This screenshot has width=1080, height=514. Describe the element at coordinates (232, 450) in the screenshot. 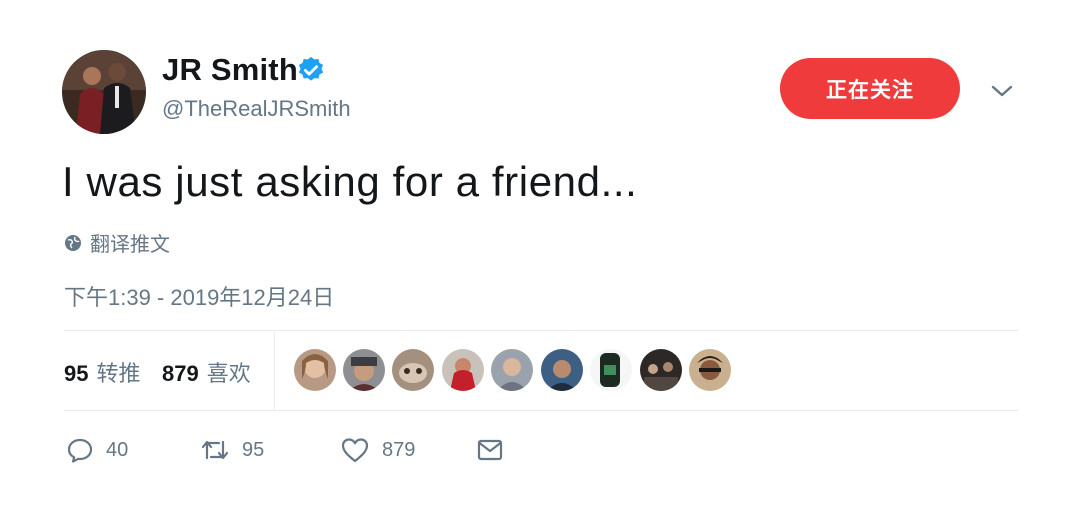

I see `retweet-button: 95` at that location.